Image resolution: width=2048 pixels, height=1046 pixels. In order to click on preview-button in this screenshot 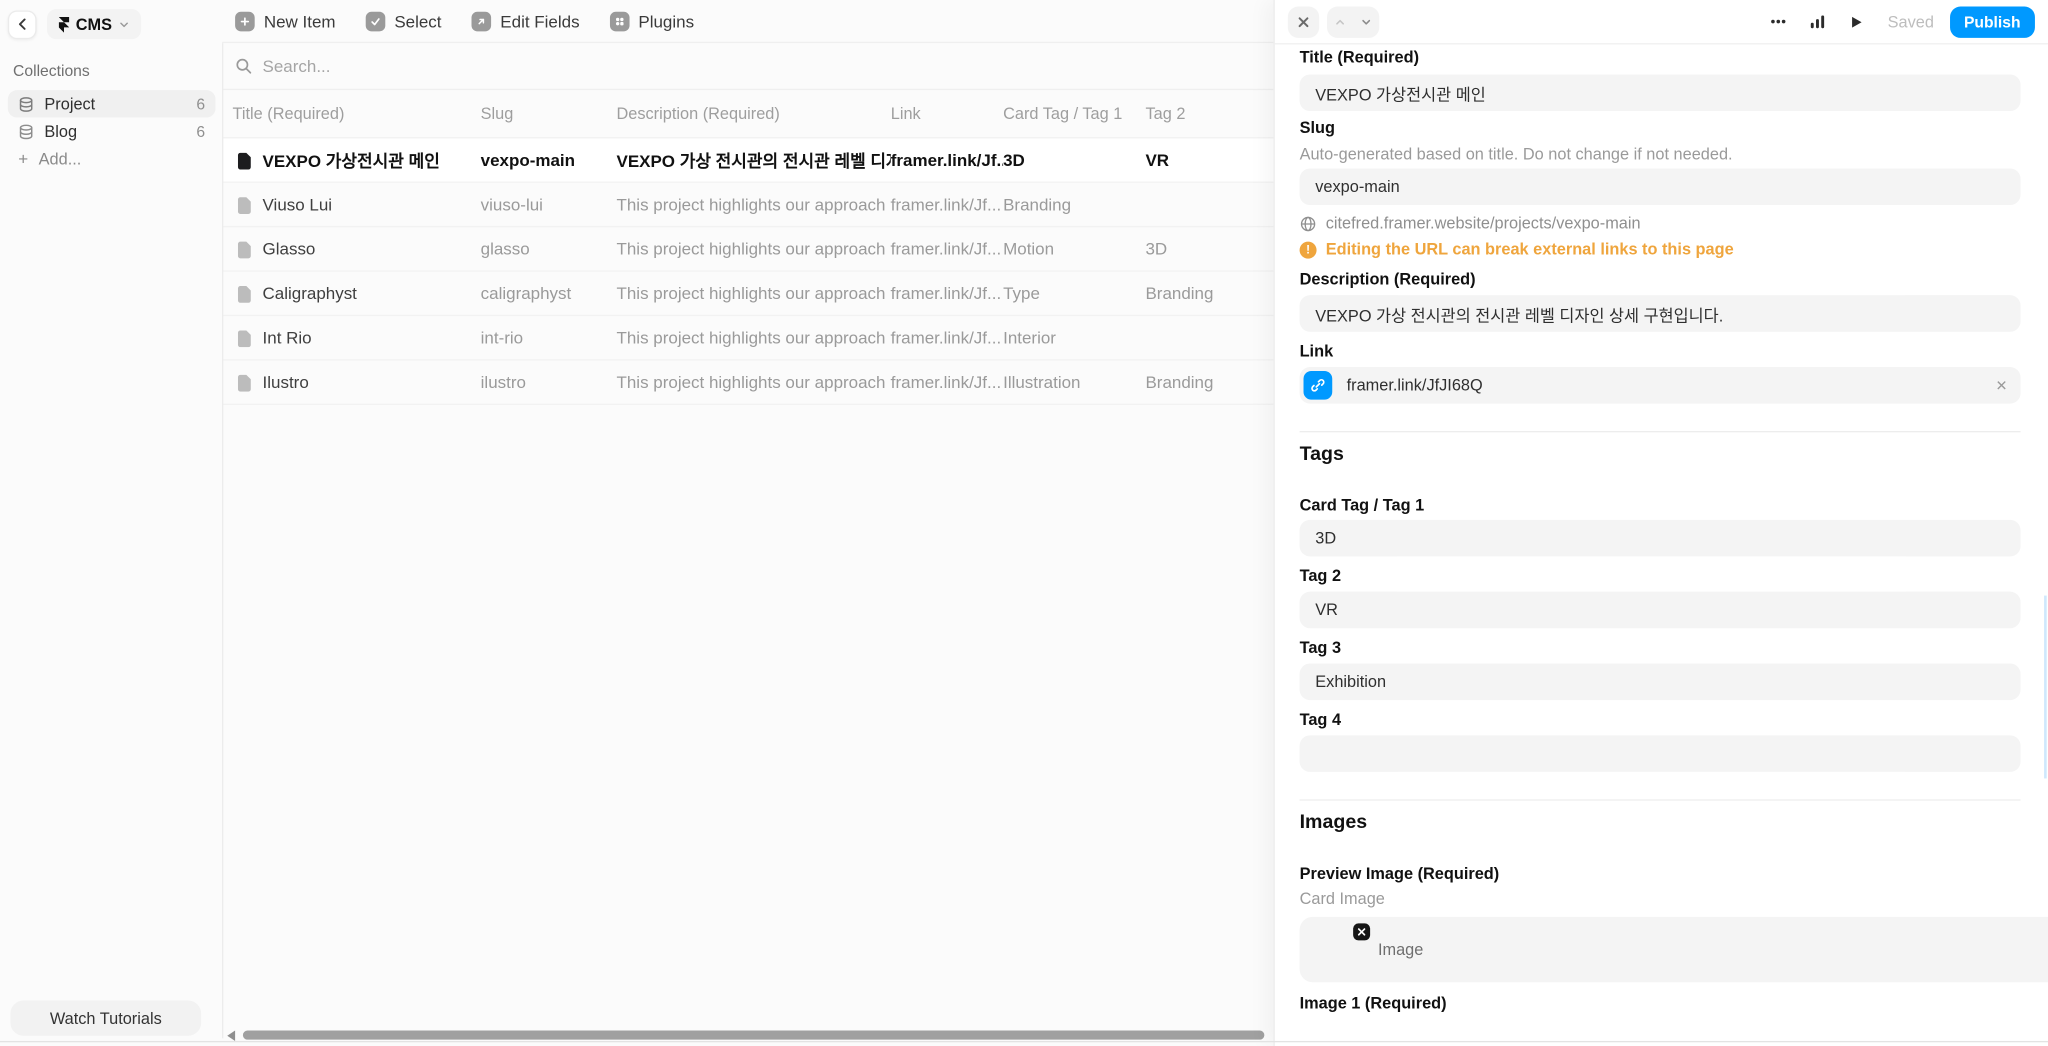, I will do `click(1856, 21)`.